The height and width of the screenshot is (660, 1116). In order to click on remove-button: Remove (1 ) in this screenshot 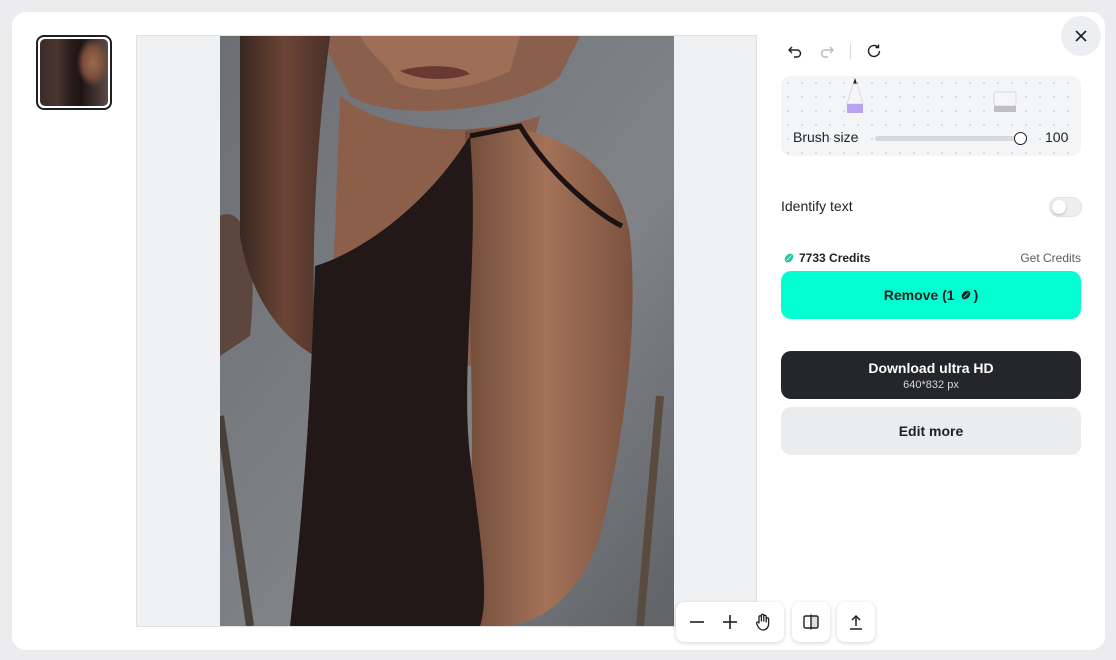, I will do `click(931, 295)`.